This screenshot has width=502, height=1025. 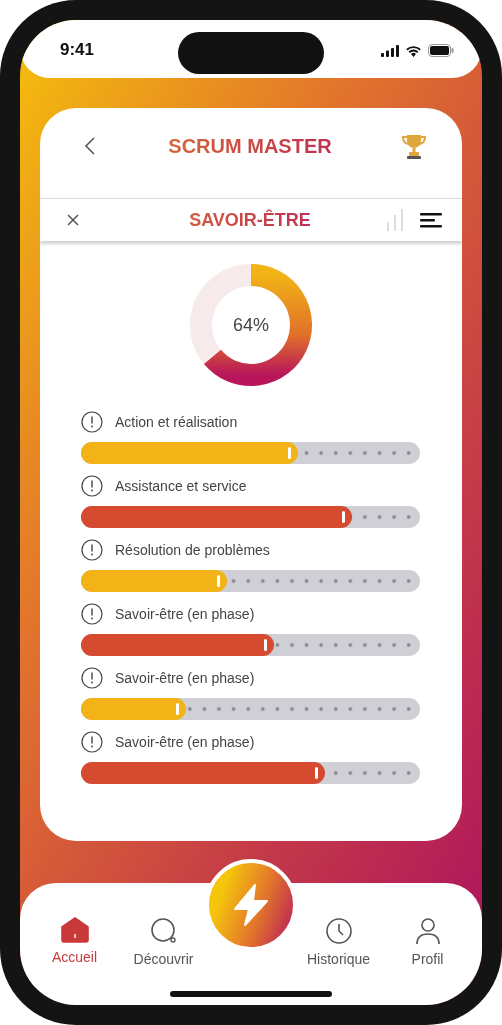 What do you see at coordinates (163, 931) in the screenshot?
I see `search-icon` at bounding box center [163, 931].